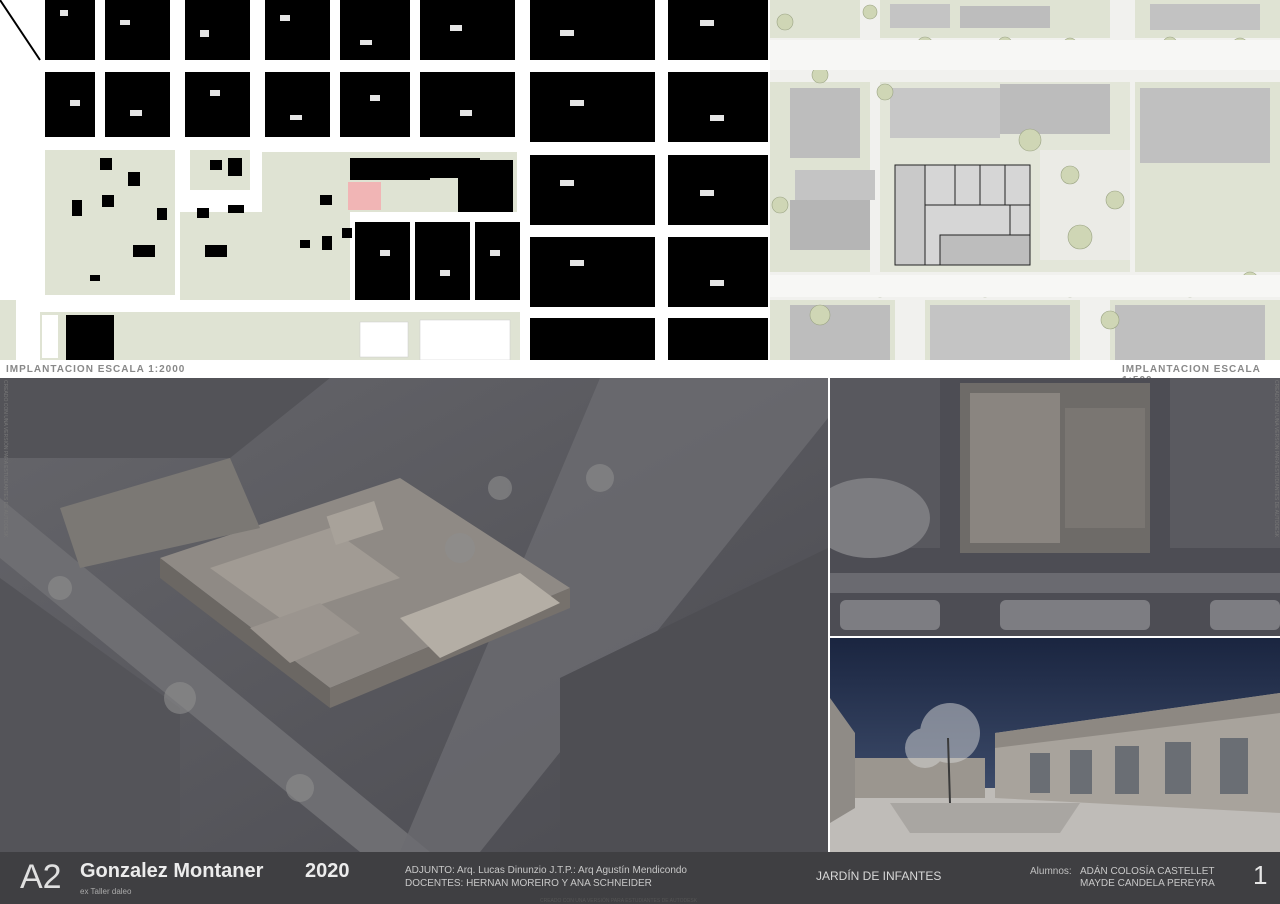 This screenshot has height=904, width=1280. Describe the element at coordinates (1051, 871) in the screenshot. I see `alumnos-label: Alumnos:` at that location.